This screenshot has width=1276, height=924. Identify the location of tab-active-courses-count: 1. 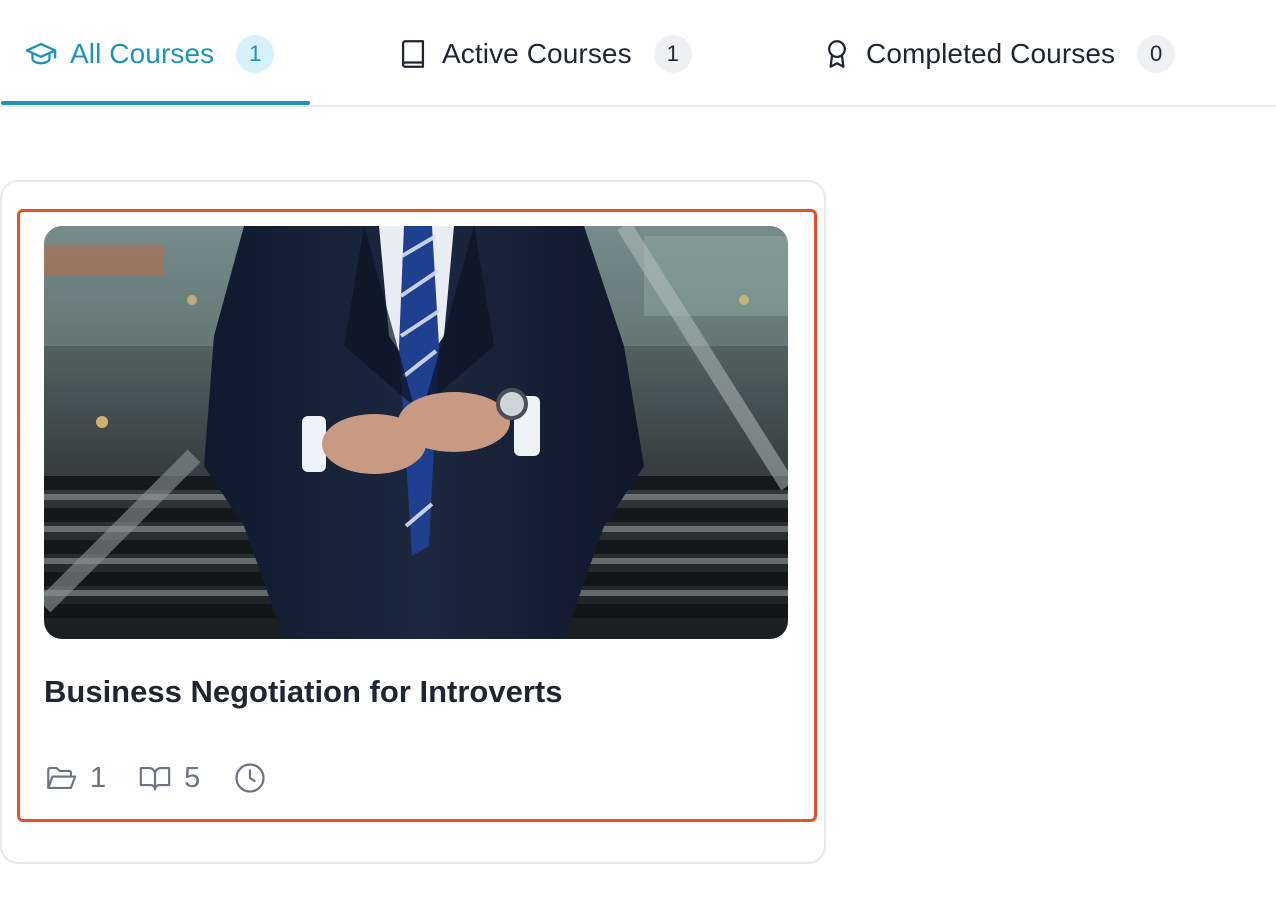
(672, 53).